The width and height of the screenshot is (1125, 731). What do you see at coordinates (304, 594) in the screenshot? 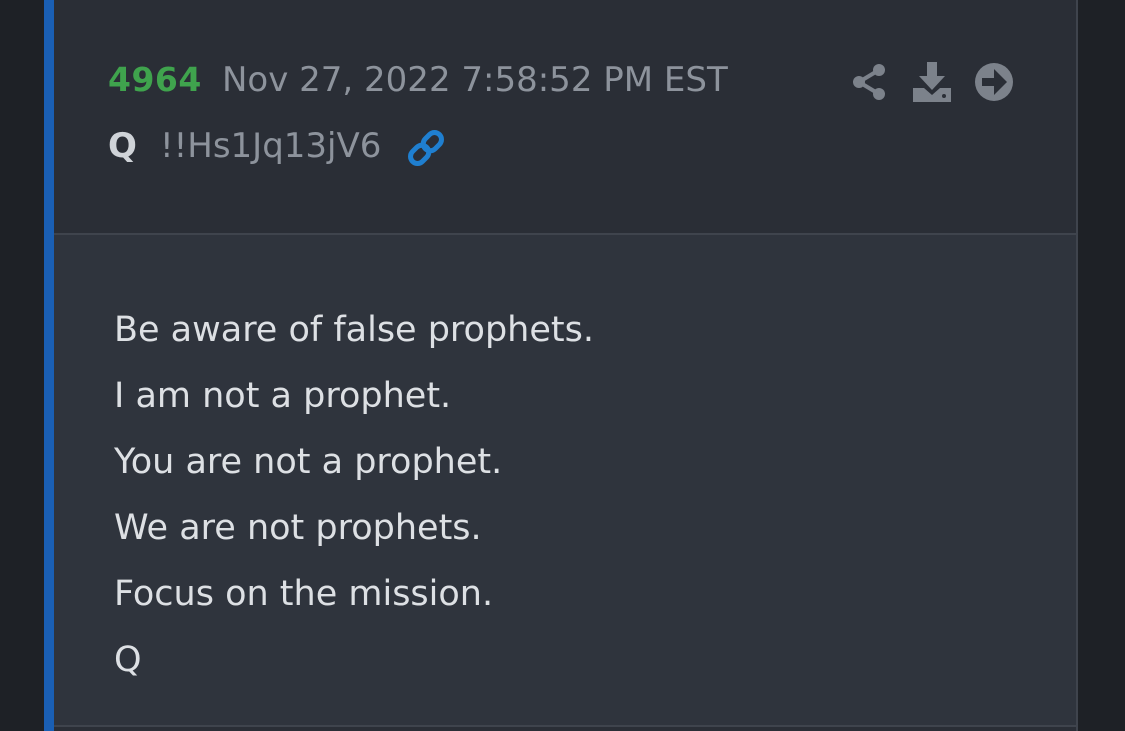
I see `message-line: Focus on the mission.` at bounding box center [304, 594].